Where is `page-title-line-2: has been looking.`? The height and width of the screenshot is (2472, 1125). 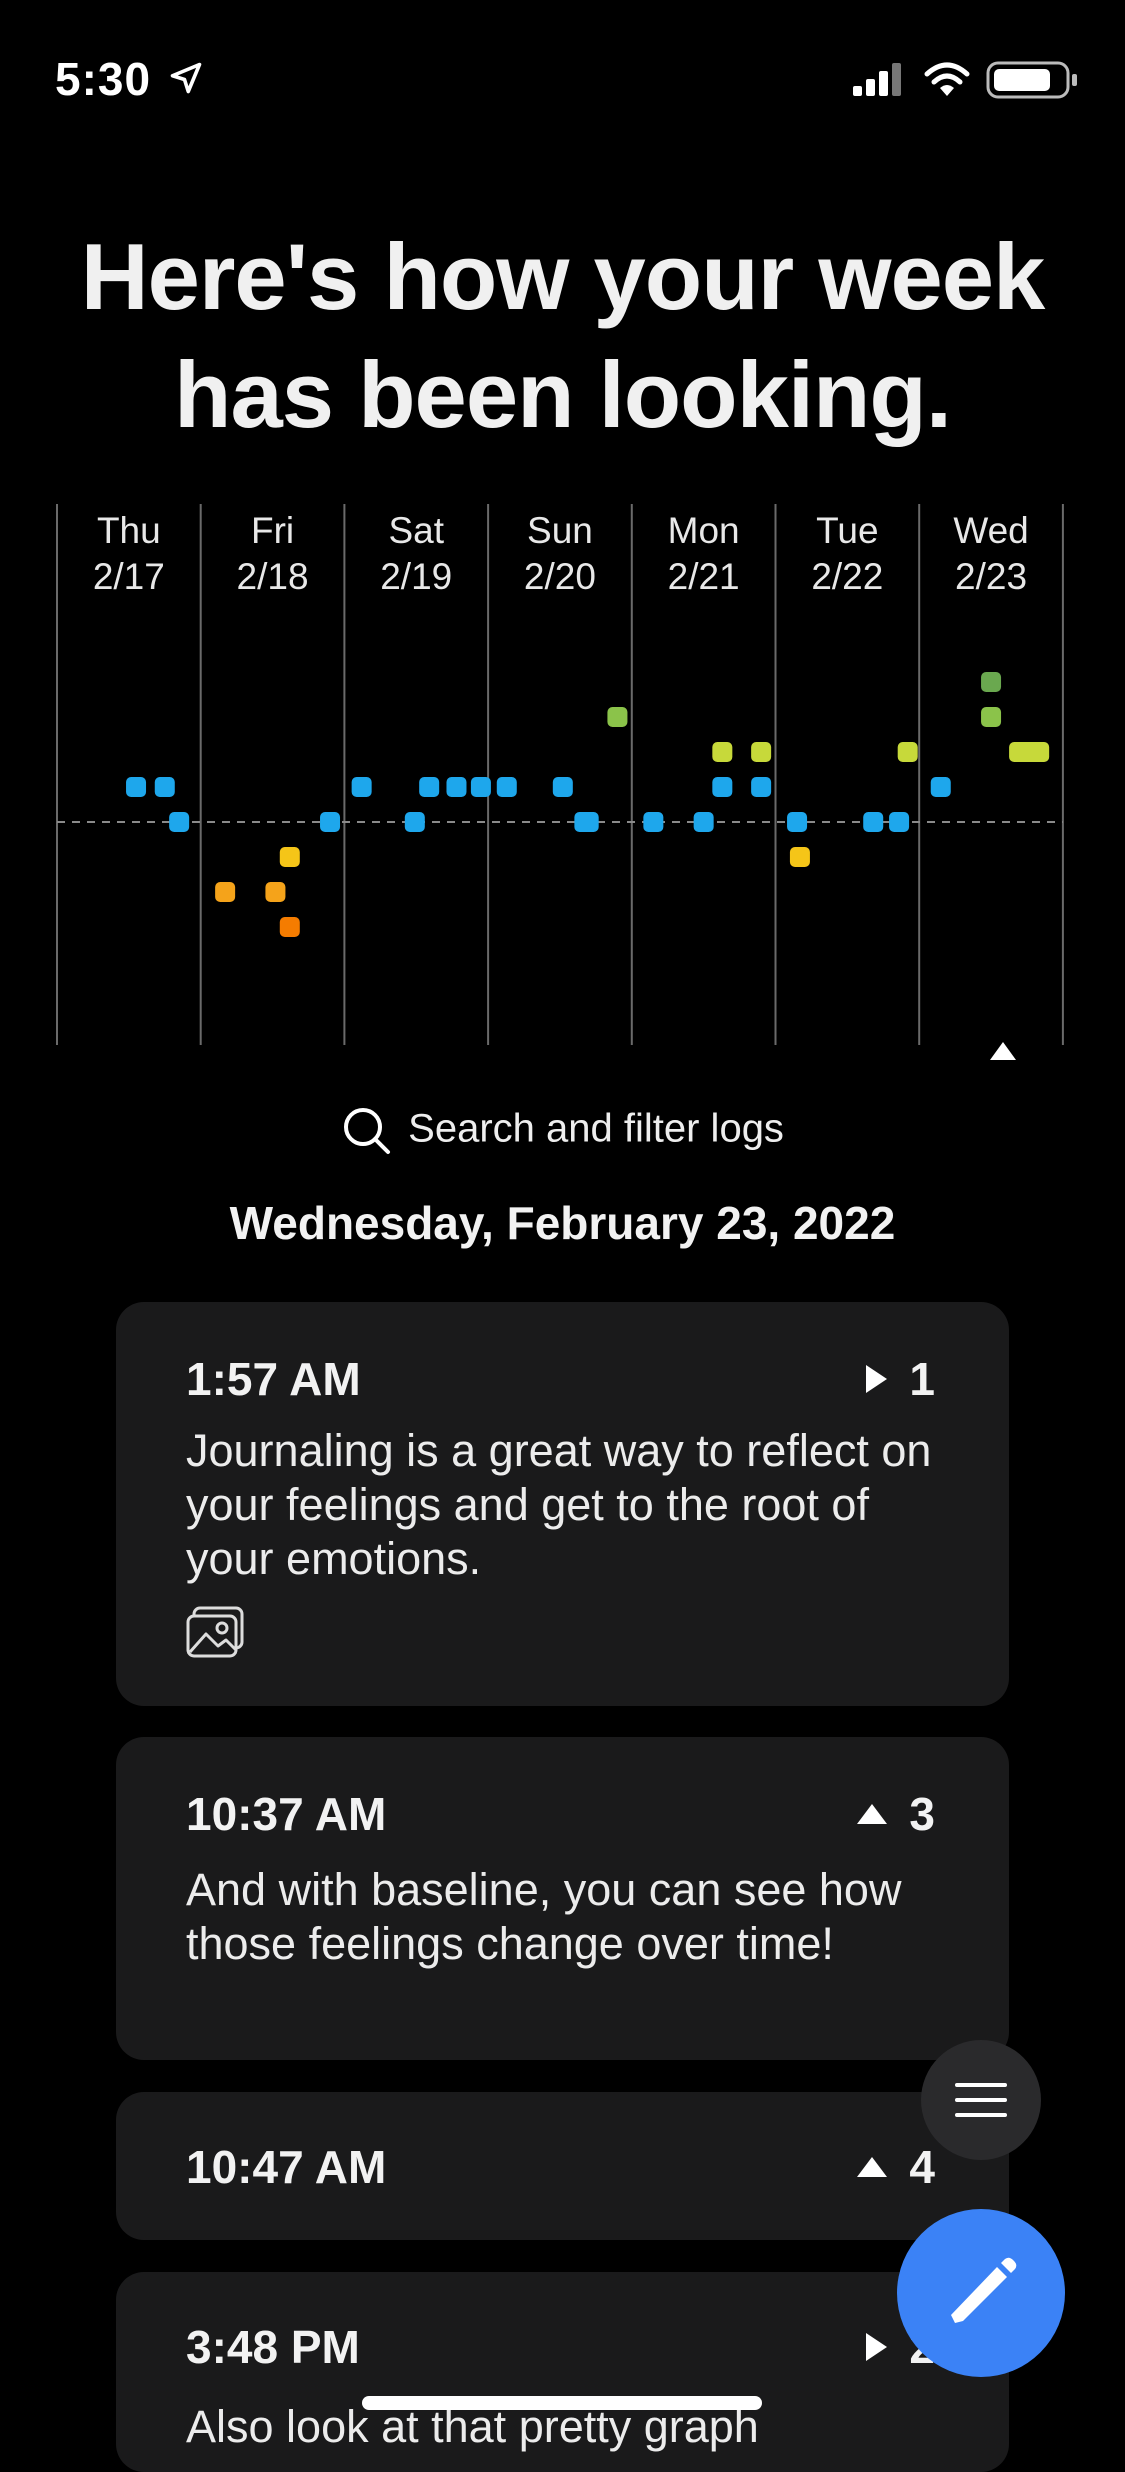
page-title-line-2: has been looking. is located at coordinates (563, 394).